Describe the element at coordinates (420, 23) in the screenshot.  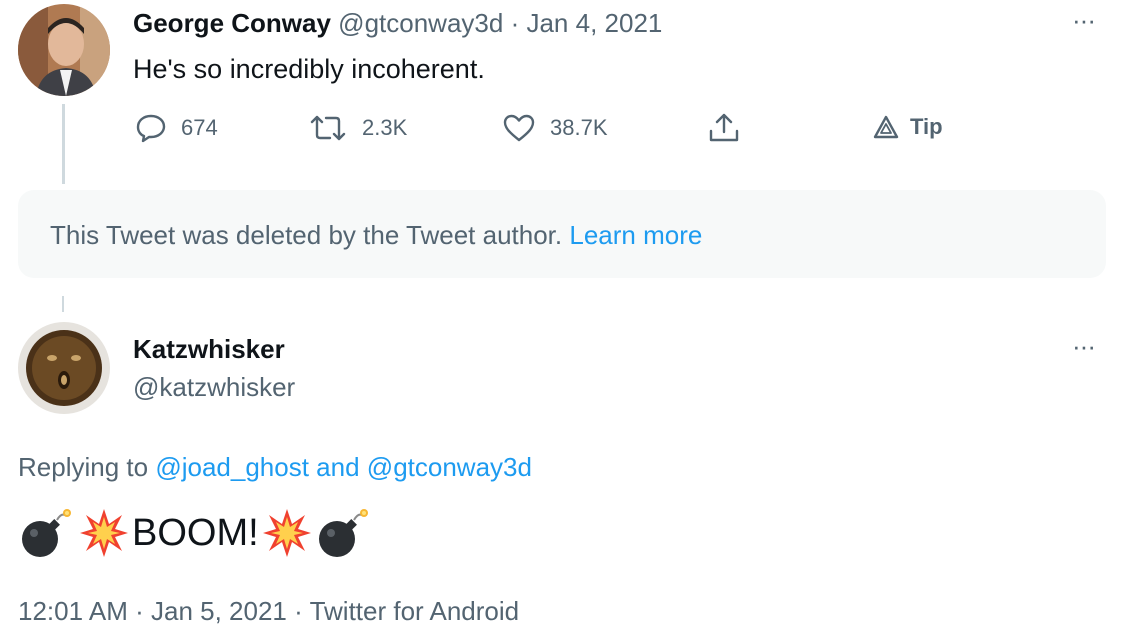
I see `tweet1-author-handle: @gtconway3d` at that location.